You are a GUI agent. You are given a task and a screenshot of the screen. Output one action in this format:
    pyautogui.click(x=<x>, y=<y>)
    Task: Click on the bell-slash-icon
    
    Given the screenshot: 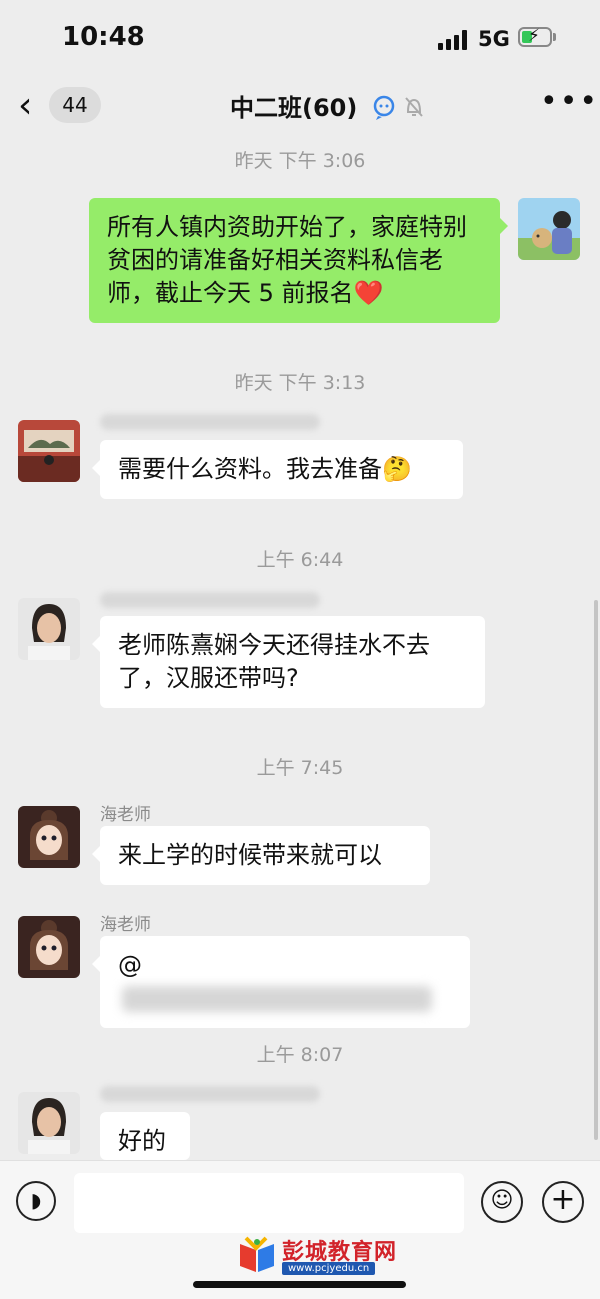 What is the action you would take?
    pyautogui.click(x=414, y=107)
    